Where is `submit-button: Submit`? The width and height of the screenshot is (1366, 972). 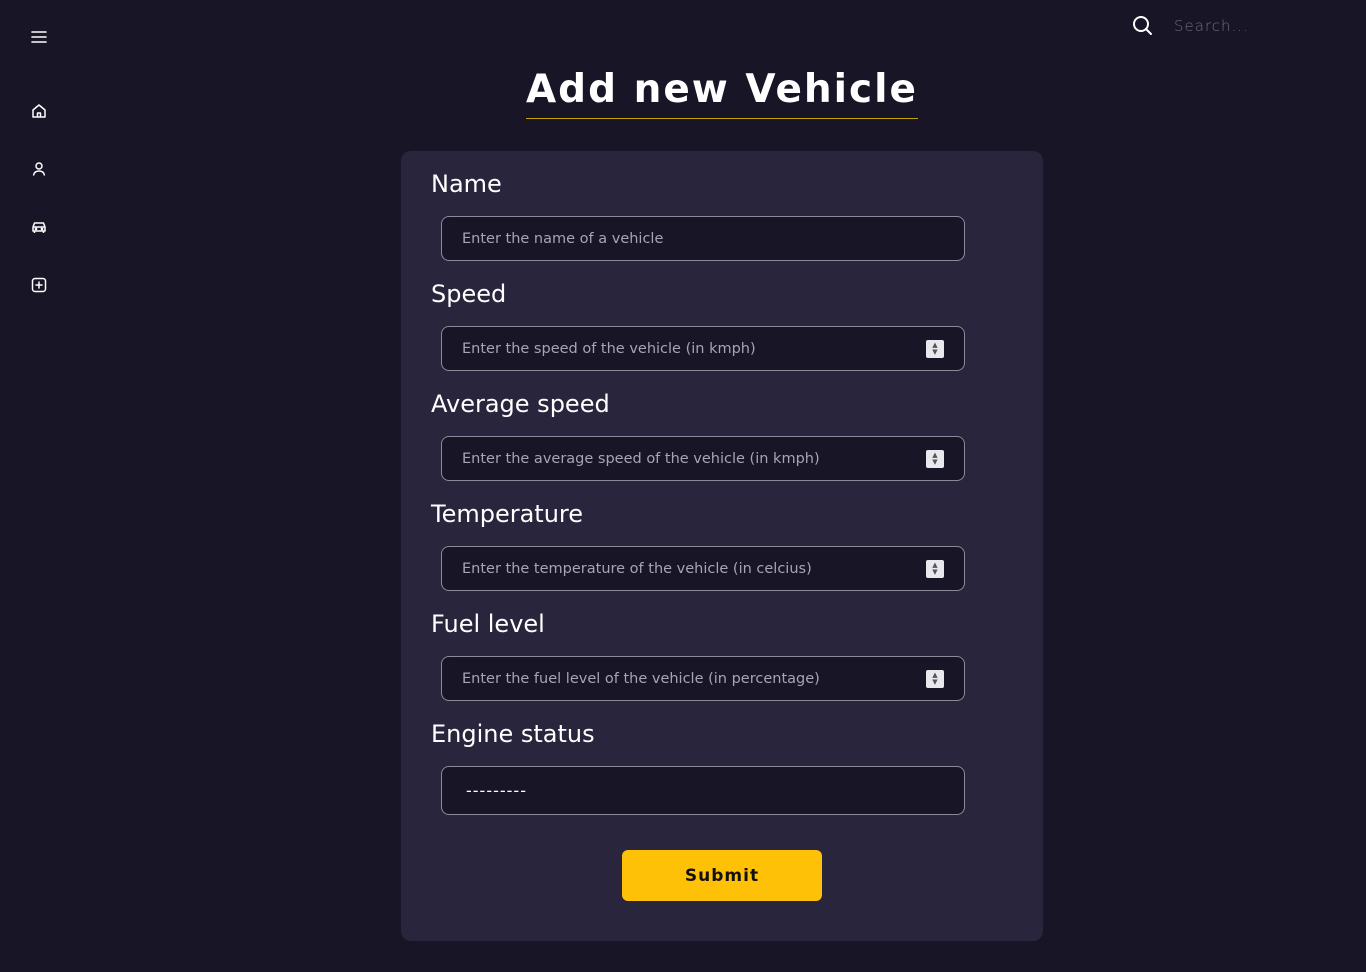
submit-button: Submit is located at coordinates (722, 875).